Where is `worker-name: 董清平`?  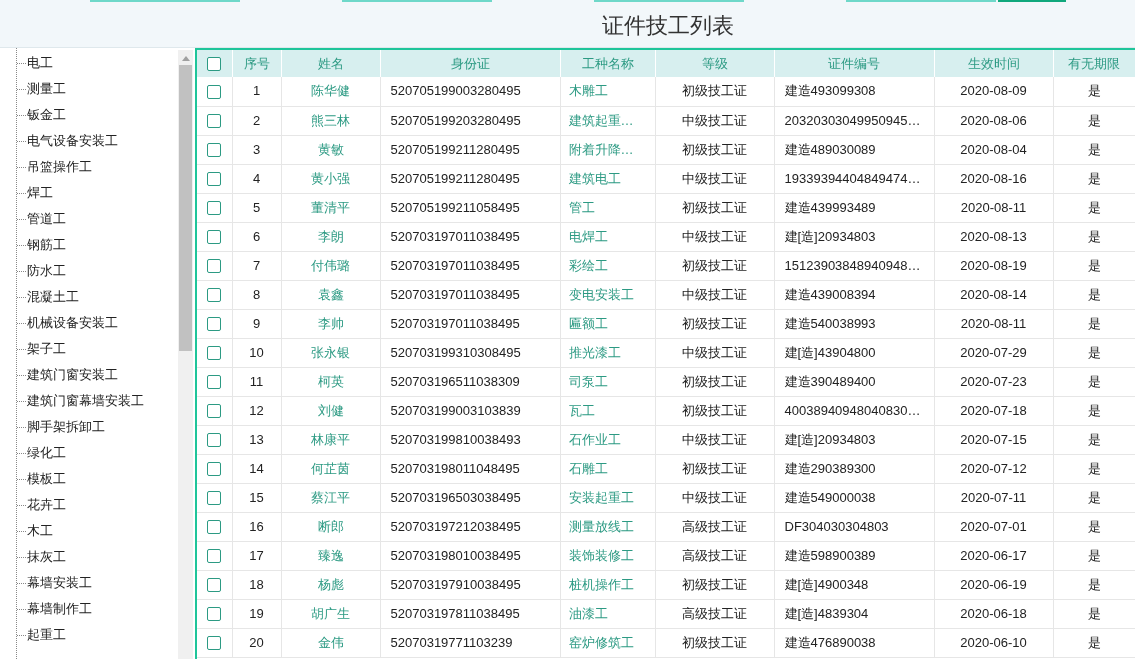 worker-name: 董清平 is located at coordinates (330, 207).